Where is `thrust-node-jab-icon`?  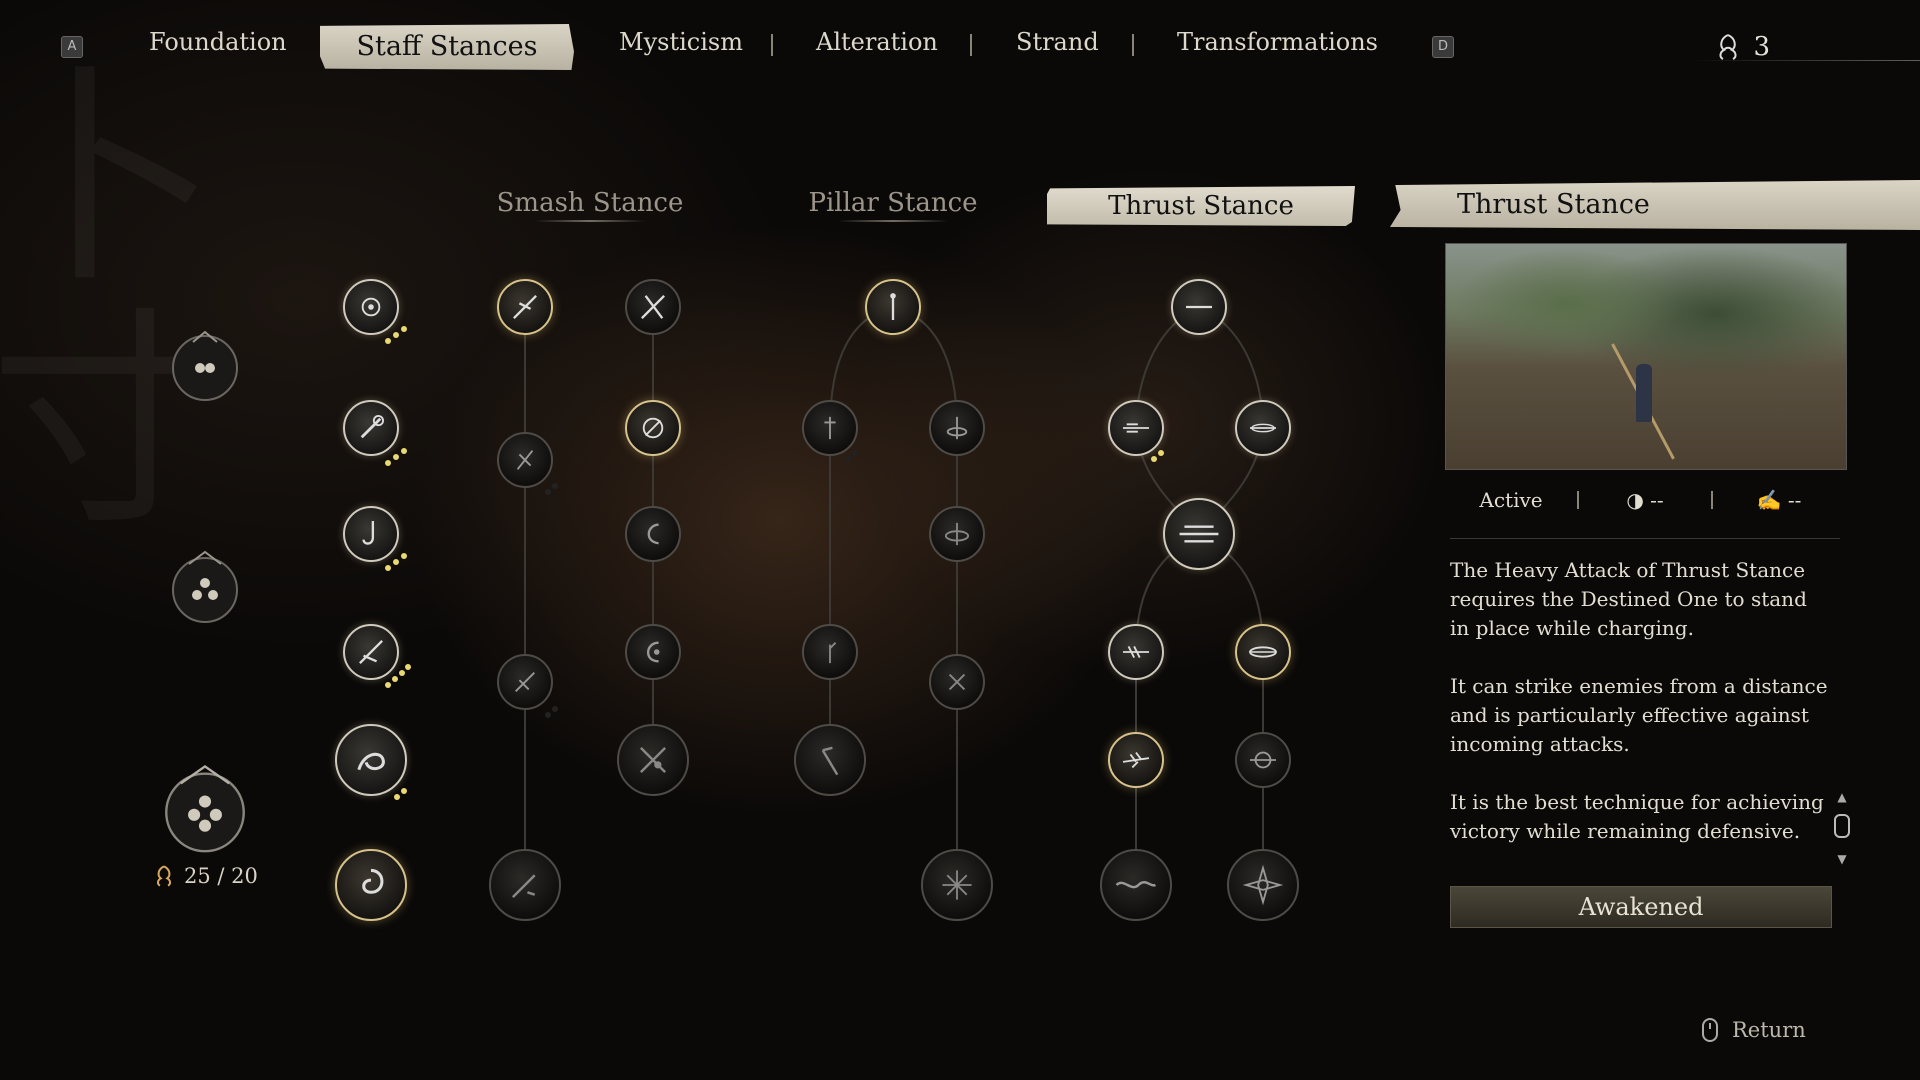 thrust-node-jab-icon is located at coordinates (1136, 428).